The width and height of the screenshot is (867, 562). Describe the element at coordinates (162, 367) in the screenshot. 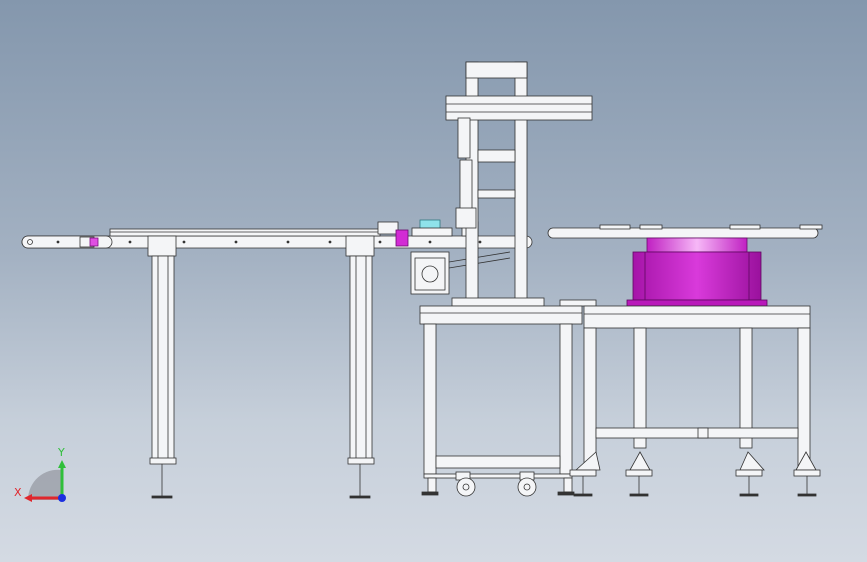

I see `conveyor-leg-left` at that location.